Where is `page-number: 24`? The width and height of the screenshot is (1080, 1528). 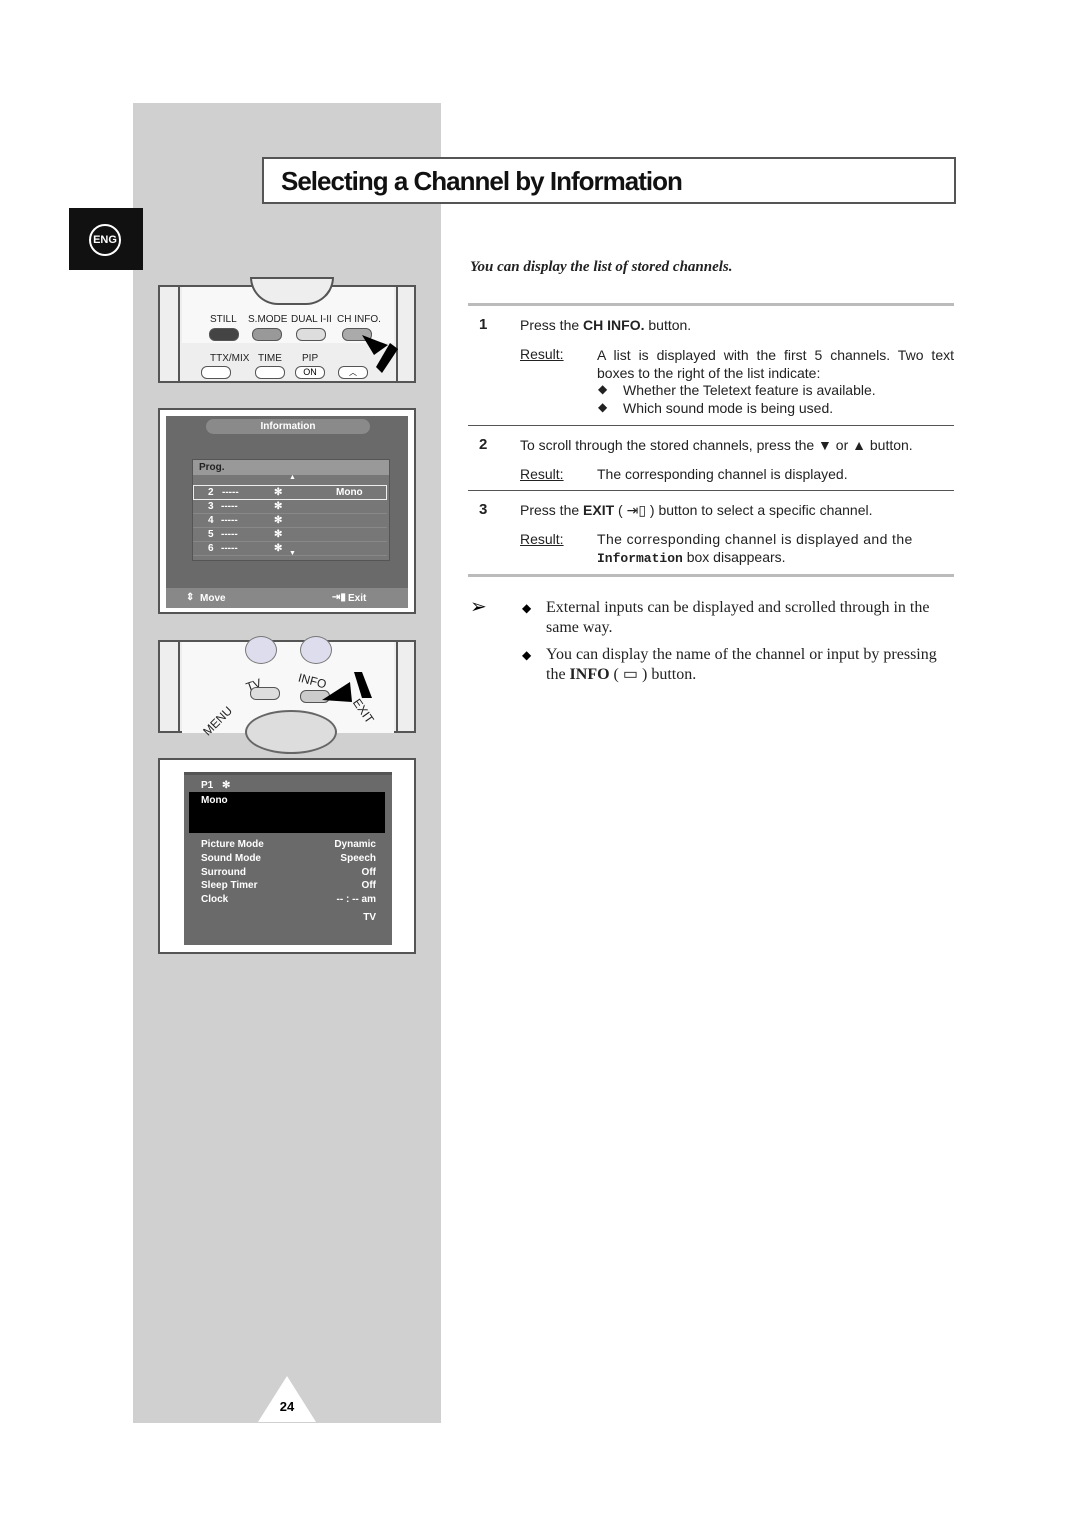 page-number: 24 is located at coordinates (287, 1406).